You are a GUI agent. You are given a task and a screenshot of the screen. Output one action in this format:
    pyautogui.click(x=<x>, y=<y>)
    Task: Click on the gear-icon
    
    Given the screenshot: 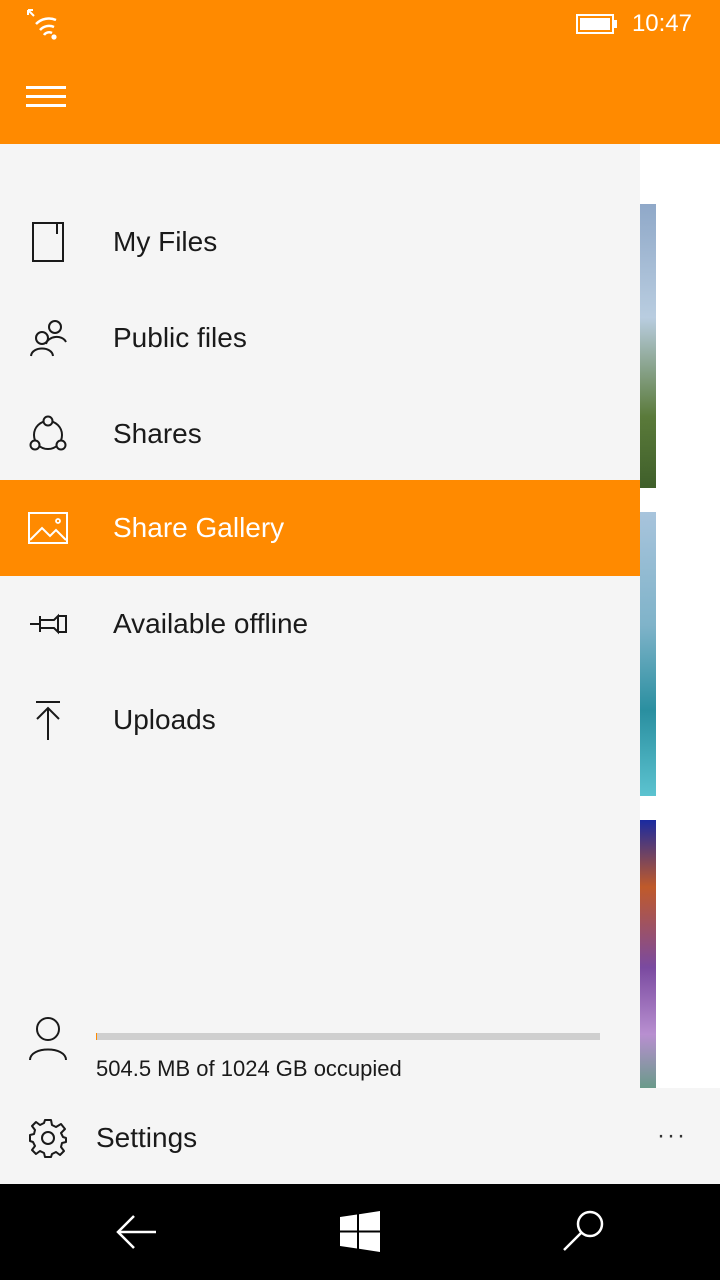 What is the action you would take?
    pyautogui.click(x=48, y=1138)
    